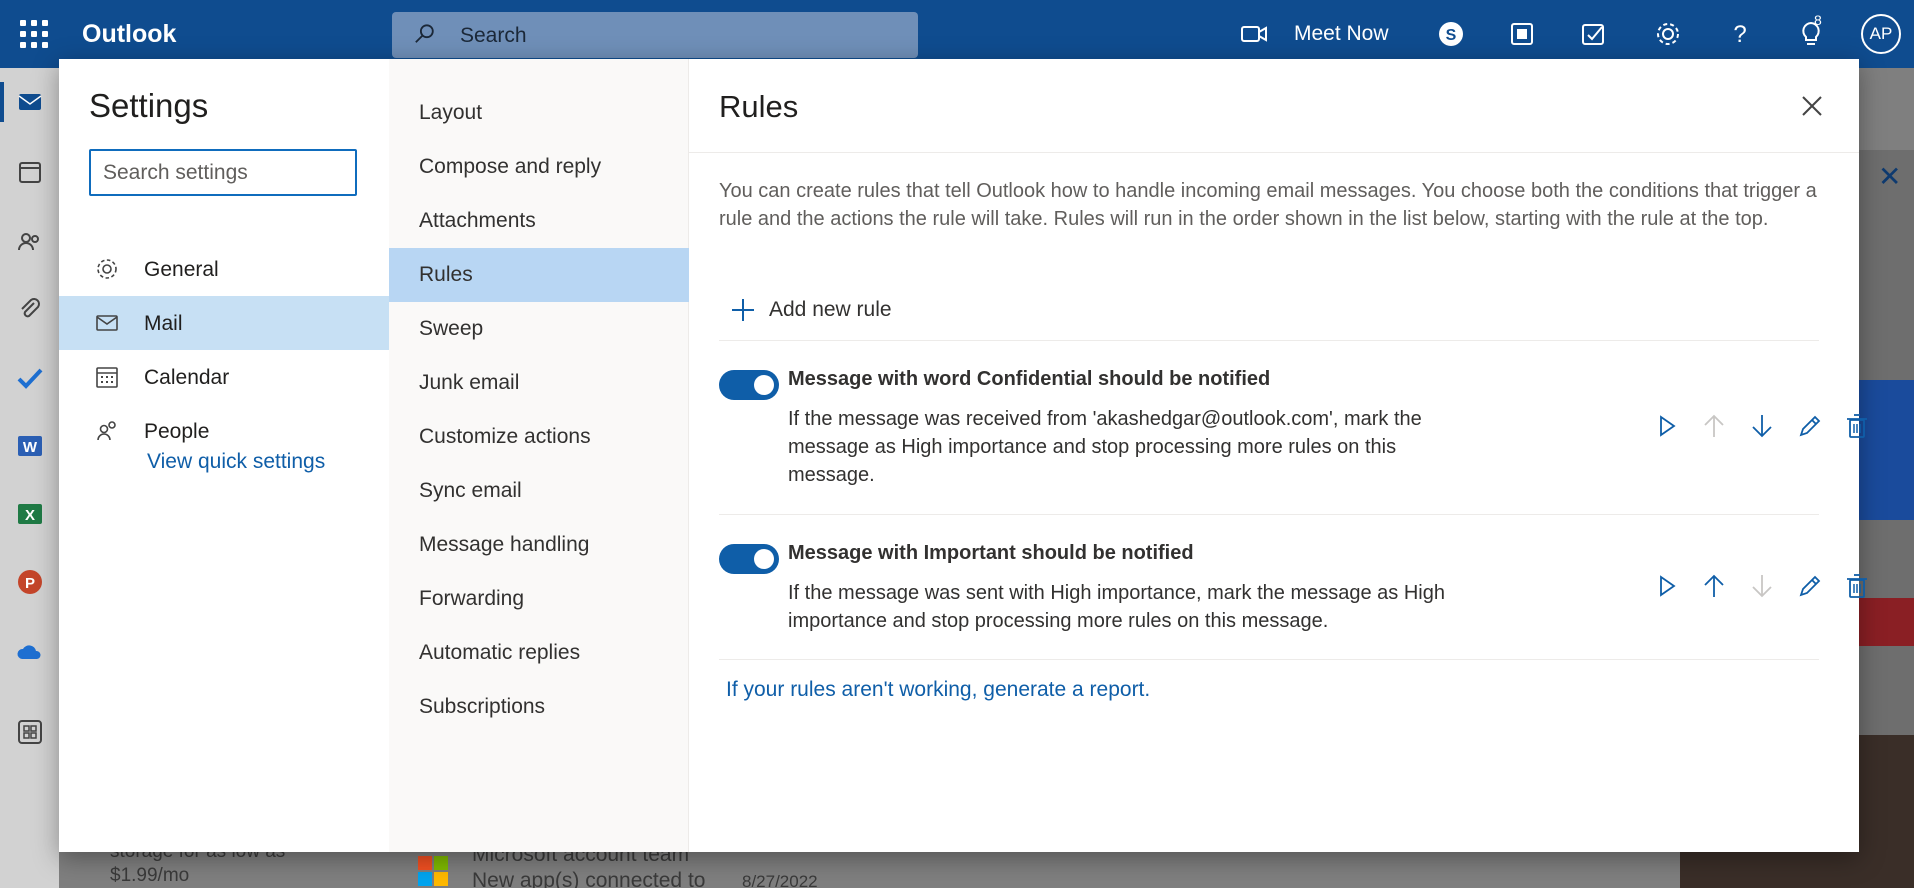  Describe the element at coordinates (539, 599) in the screenshot. I see `nav-forwarding: Forwarding` at that location.